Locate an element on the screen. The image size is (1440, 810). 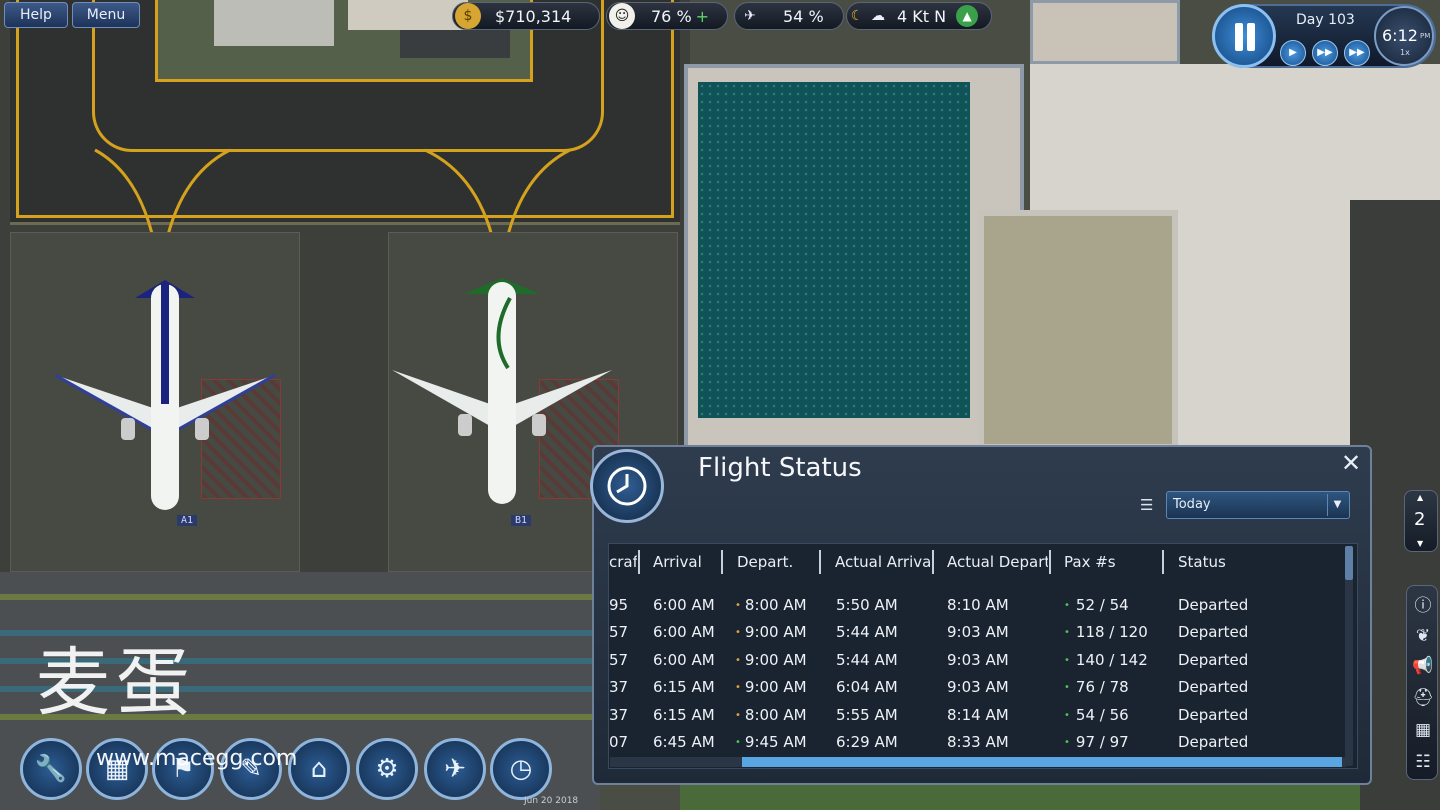
date-filter-value: Today is located at coordinates (1192, 504).